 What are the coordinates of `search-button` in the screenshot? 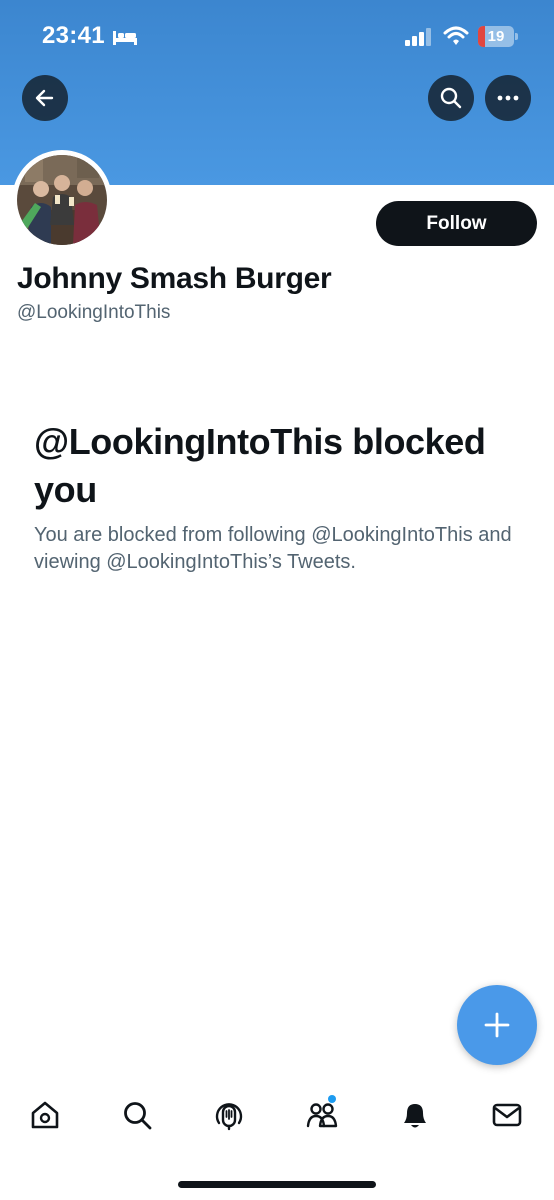 It's located at (451, 98).